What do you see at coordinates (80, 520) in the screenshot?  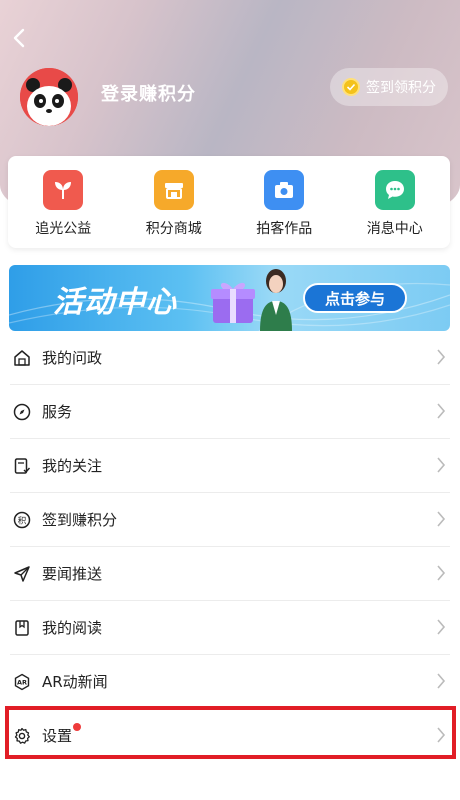 I see `menu-label: 签到赚积分` at bounding box center [80, 520].